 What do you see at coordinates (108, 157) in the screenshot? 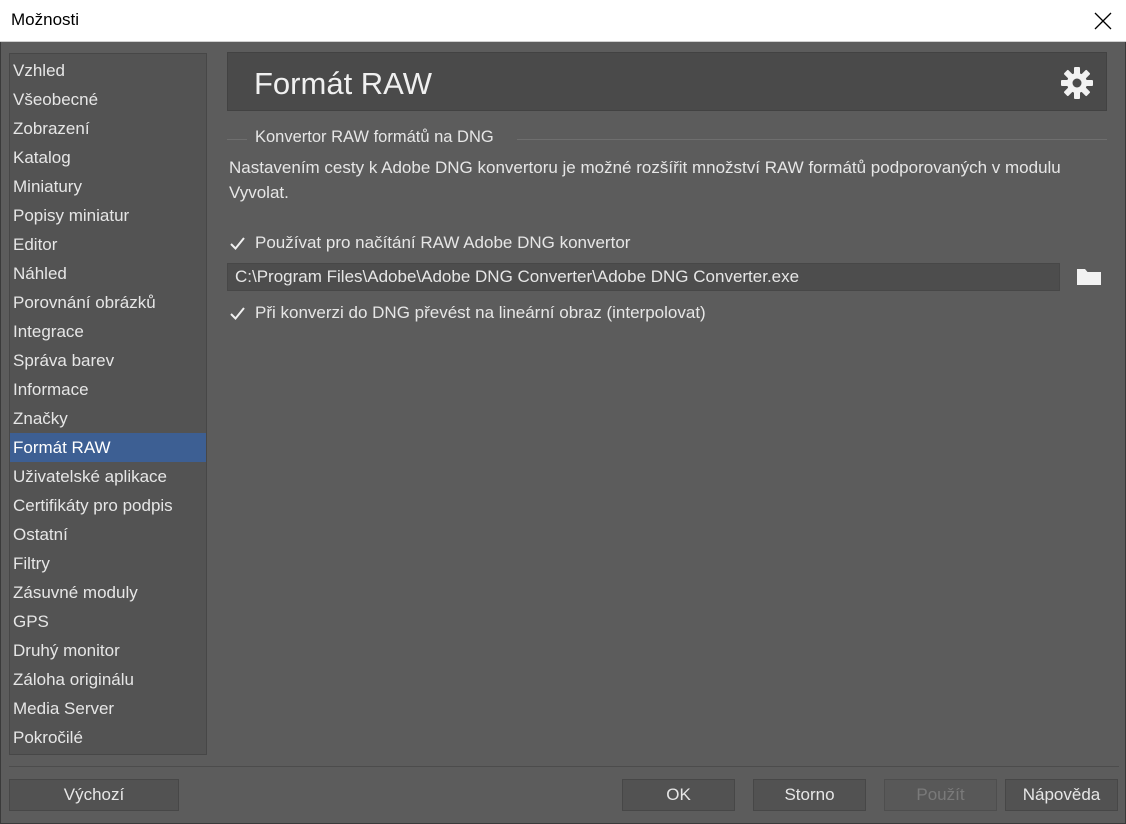
I see `sidebar-item-katalog: Katalog` at bounding box center [108, 157].